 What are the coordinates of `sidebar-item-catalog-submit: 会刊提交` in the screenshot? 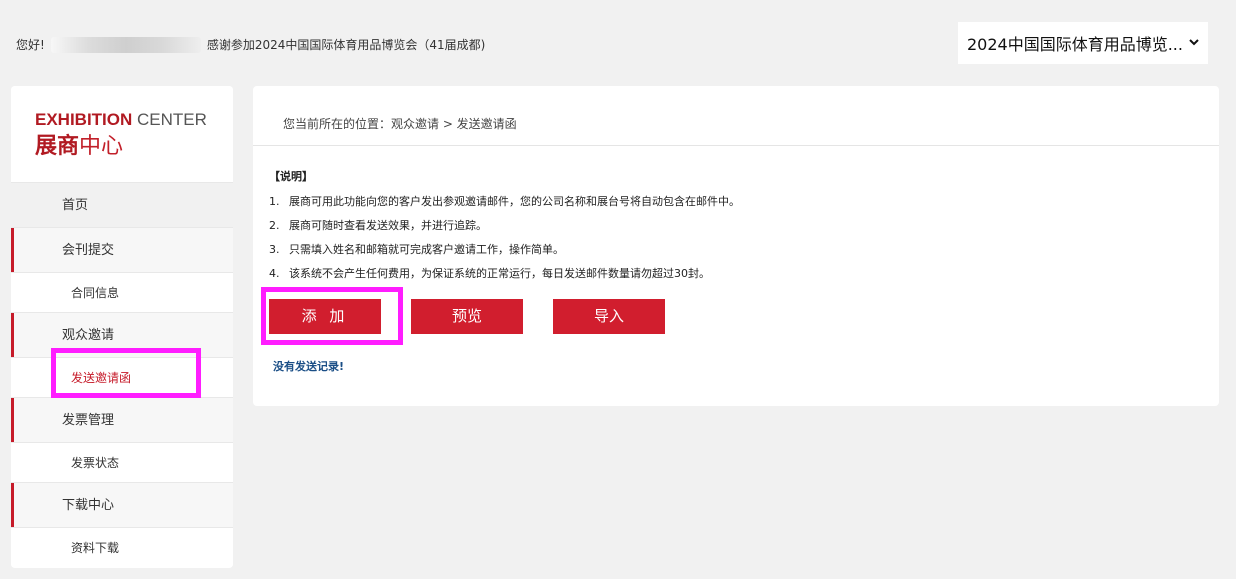 It's located at (122, 249).